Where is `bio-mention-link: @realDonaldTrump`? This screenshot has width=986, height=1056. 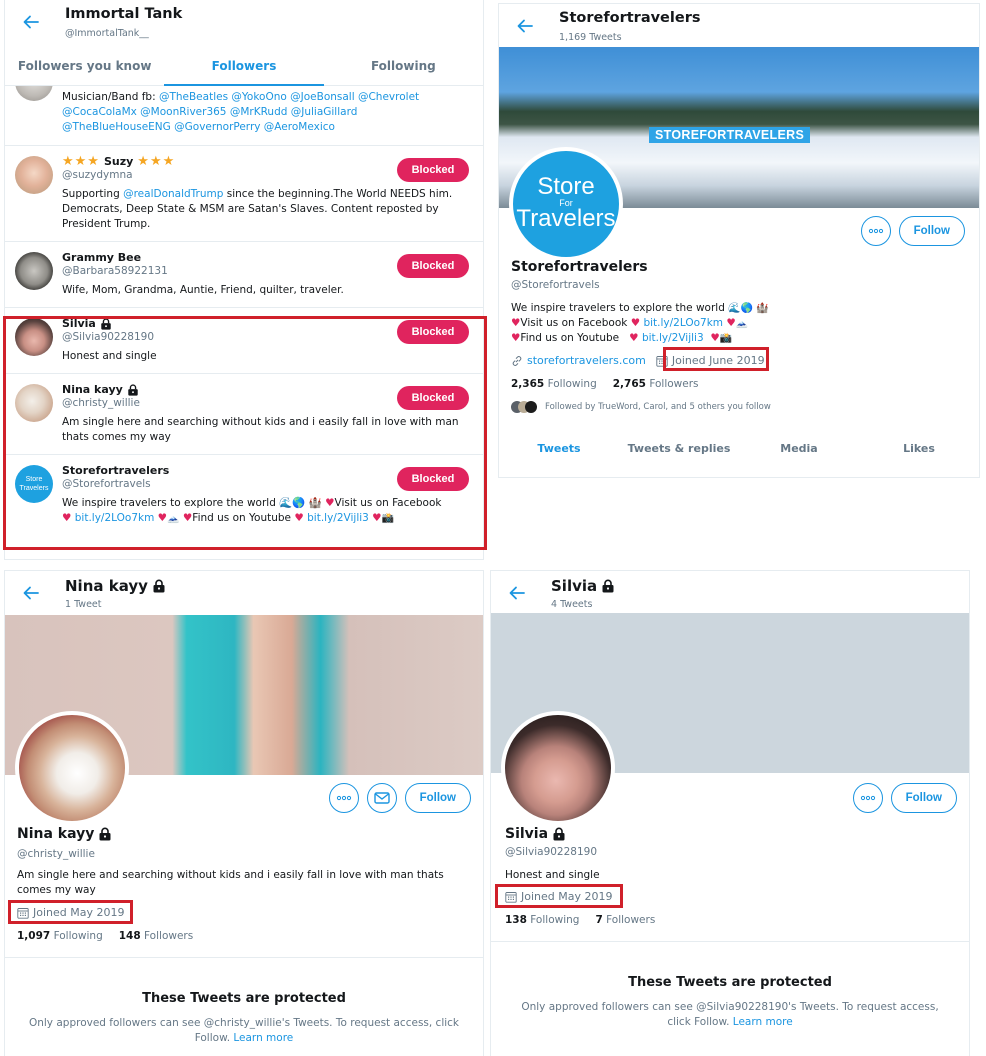 bio-mention-link: @realDonaldTrump is located at coordinates (173, 194).